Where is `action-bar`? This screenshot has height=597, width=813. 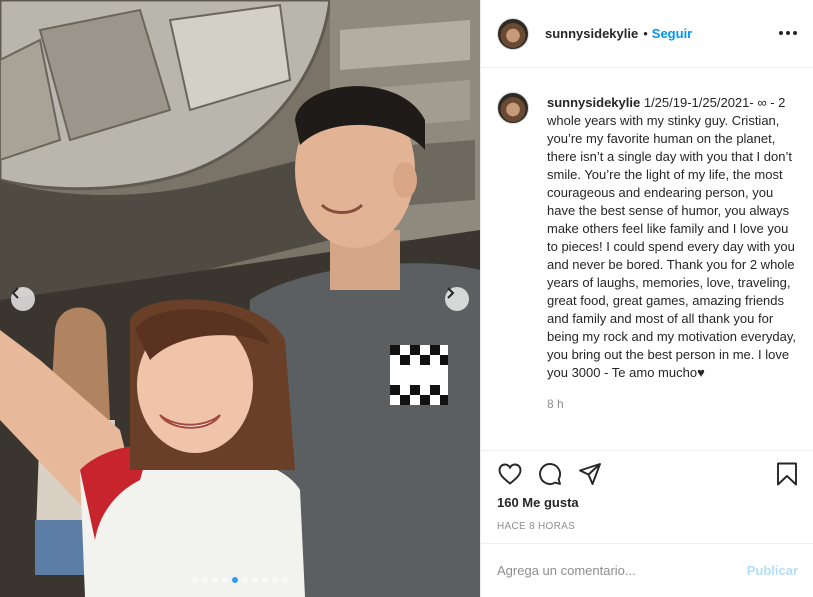
action-bar is located at coordinates (647, 475).